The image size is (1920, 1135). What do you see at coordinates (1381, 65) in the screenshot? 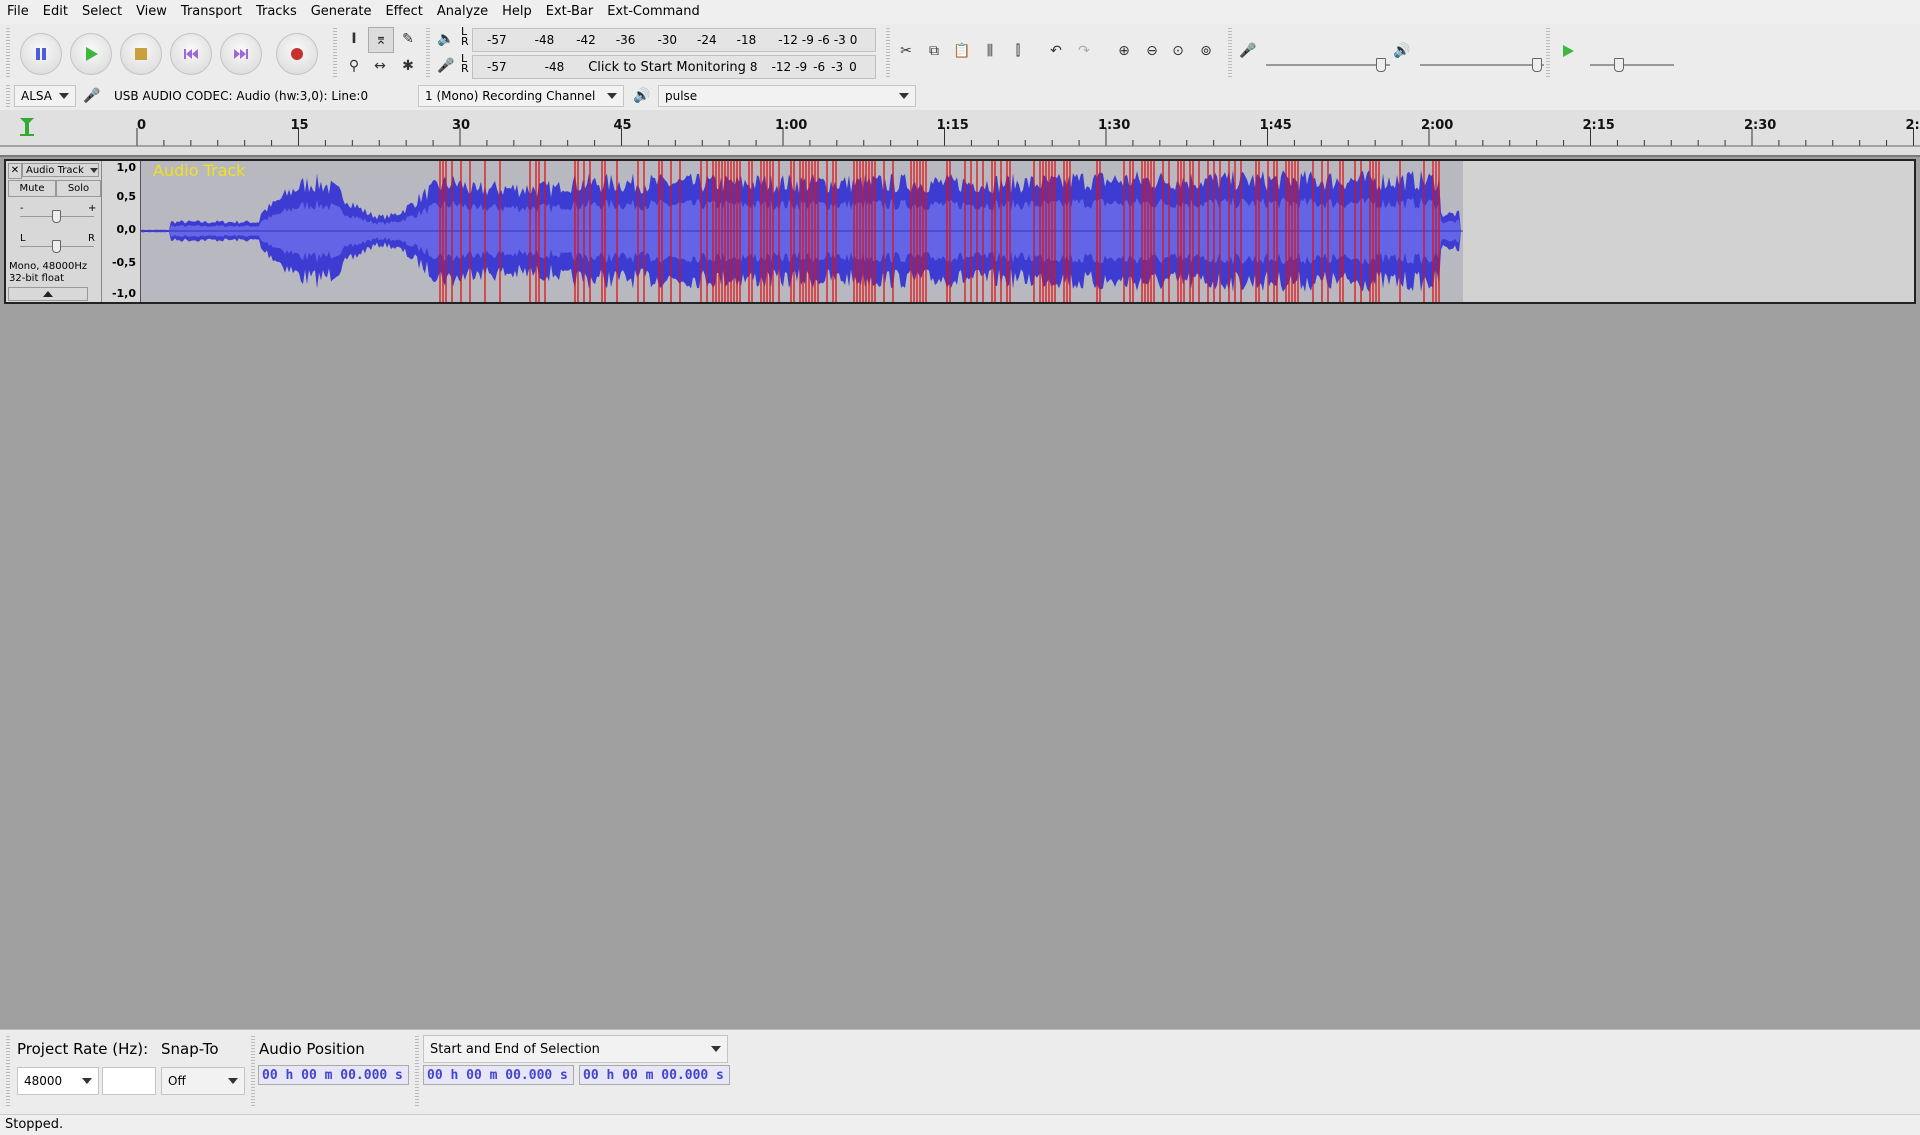
I see `recording-volume-slider` at bounding box center [1381, 65].